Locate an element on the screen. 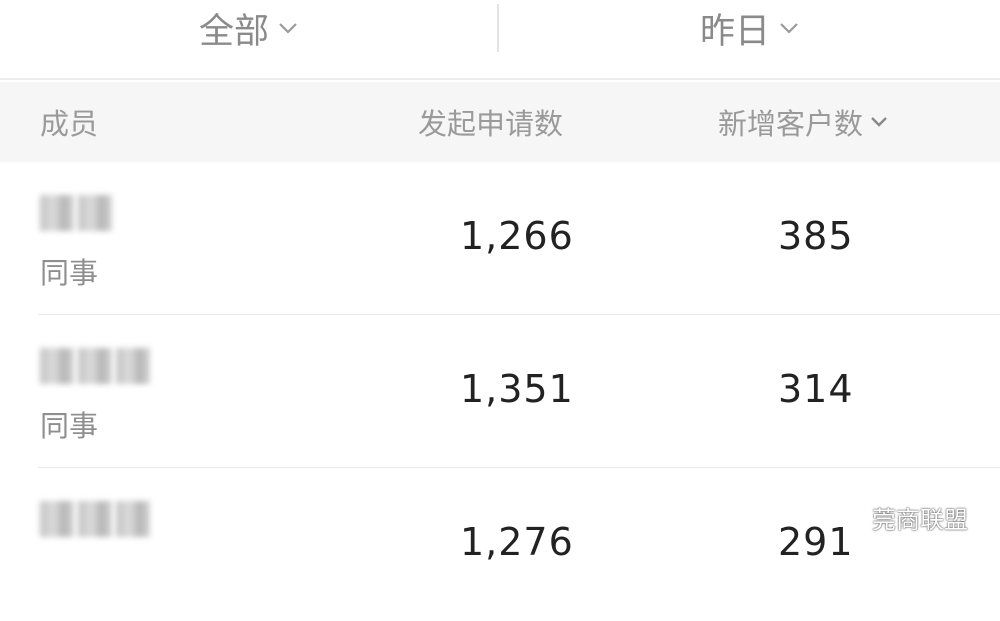 Image resolution: width=1000 pixels, height=621 pixels. applications-value: 1,276 is located at coordinates (517, 542).